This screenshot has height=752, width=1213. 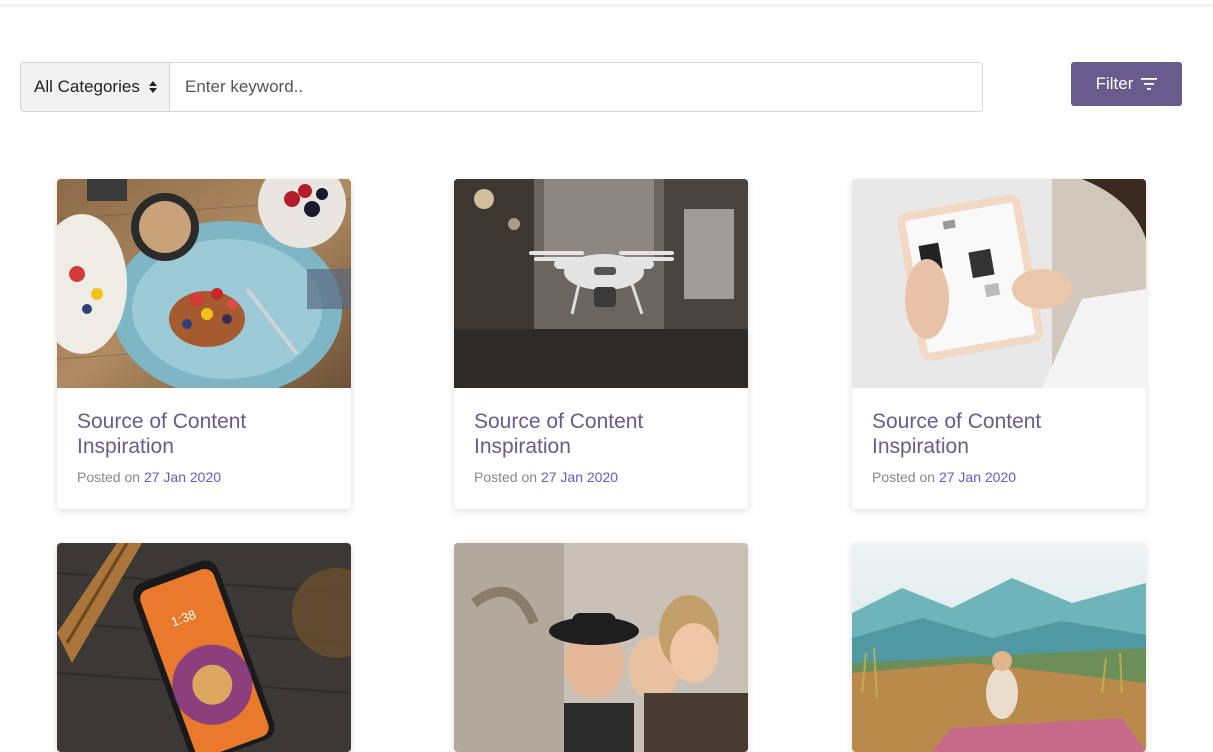 I want to click on breakfast-plate-photo, so click(x=204, y=283).